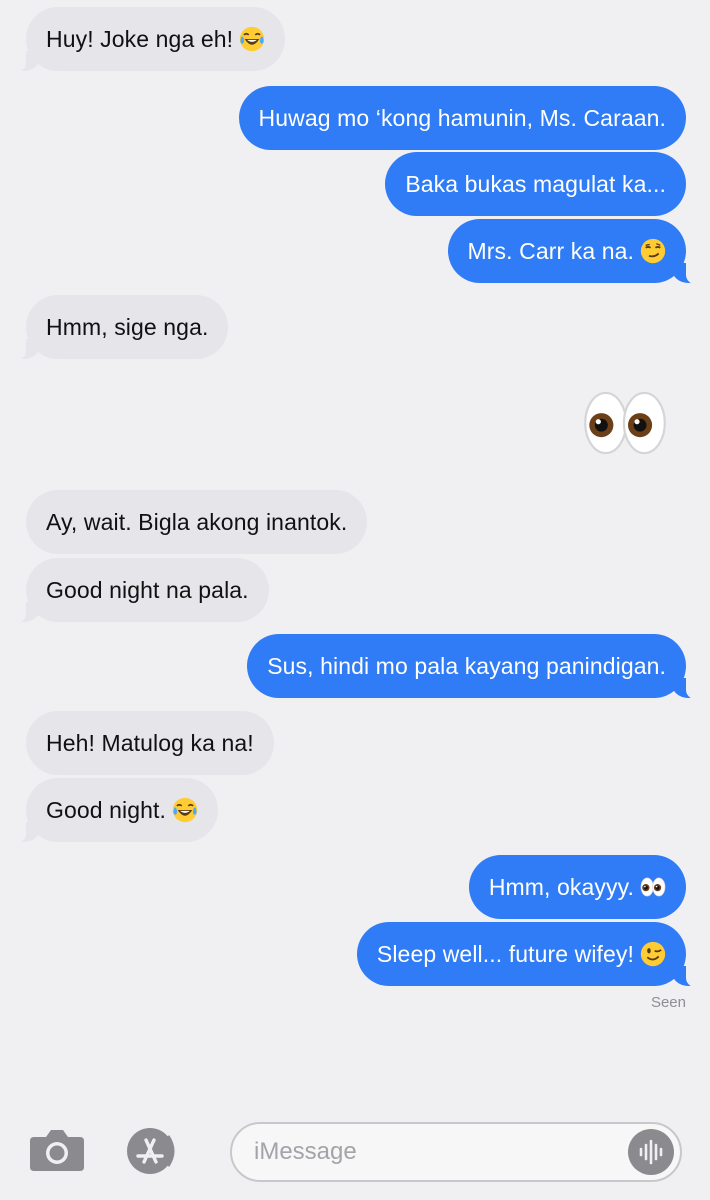  I want to click on message-input-placeholder: iMessage, so click(305, 1151).